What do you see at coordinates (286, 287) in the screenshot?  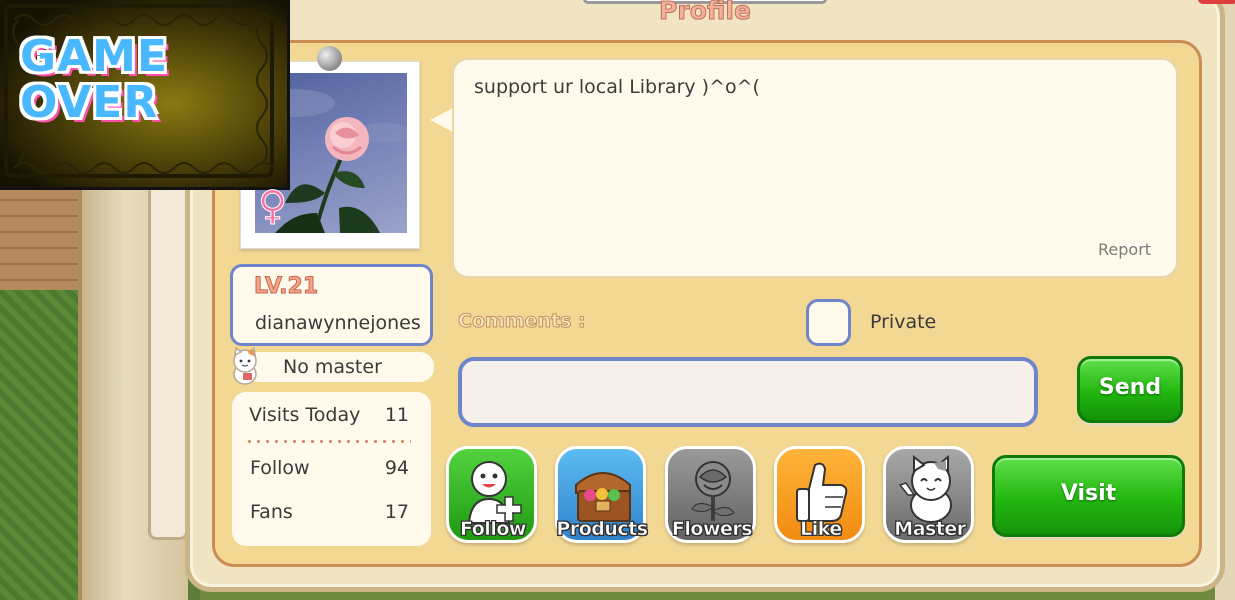 I see `level-badge: LV.21` at bounding box center [286, 287].